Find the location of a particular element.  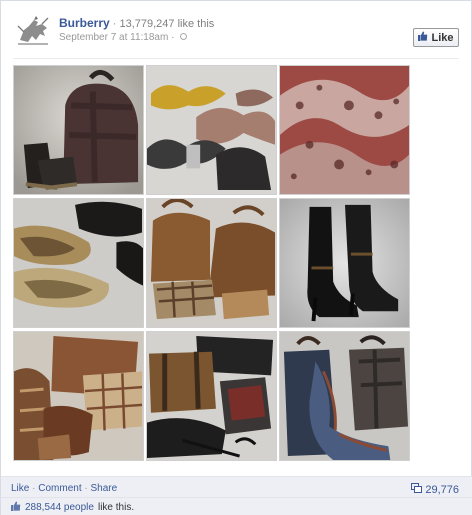

like-page-button: Like is located at coordinates (436, 37).